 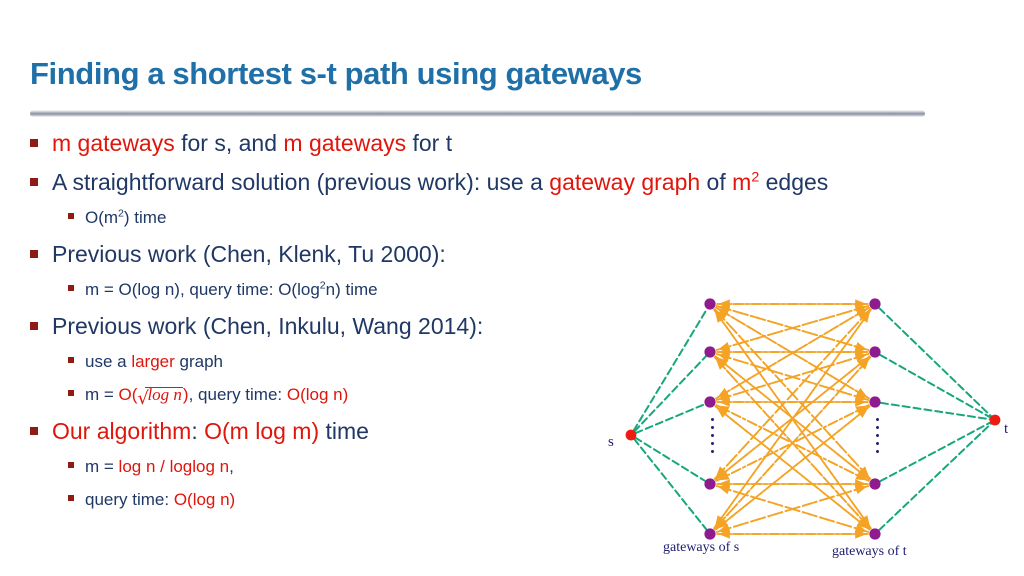 I want to click on bullet-gateways-count: m gateways for s, and m gateways for t, so click(x=500, y=149).